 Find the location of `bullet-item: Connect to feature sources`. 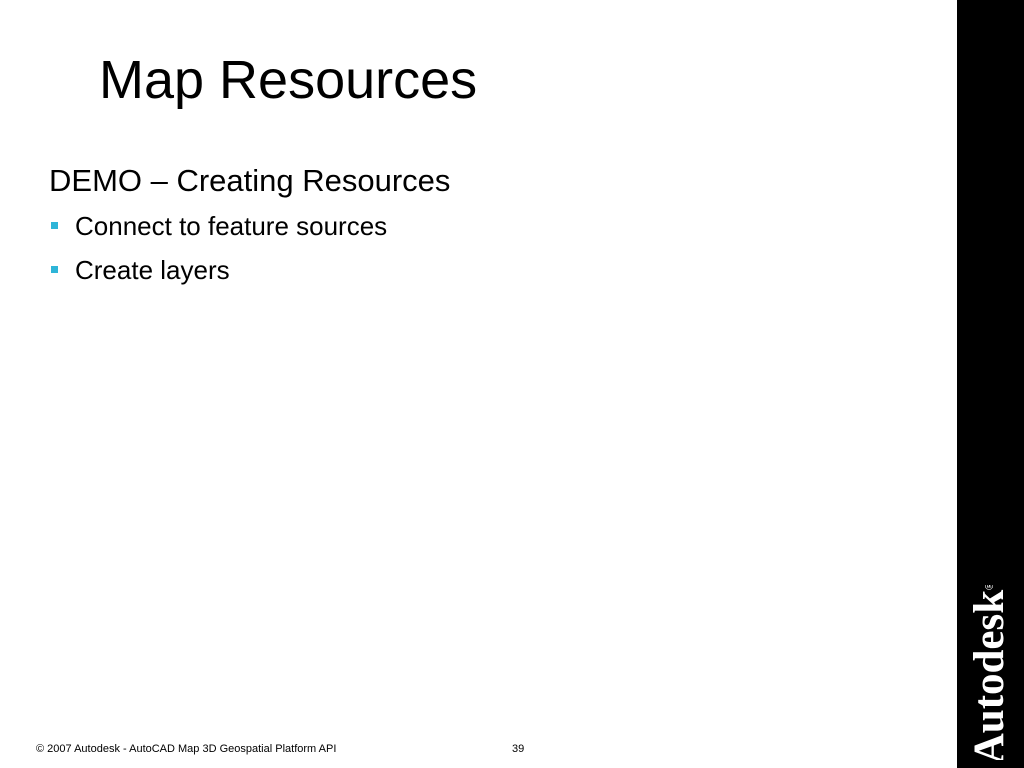

bullet-item: Connect to feature sources is located at coordinates (489, 226).